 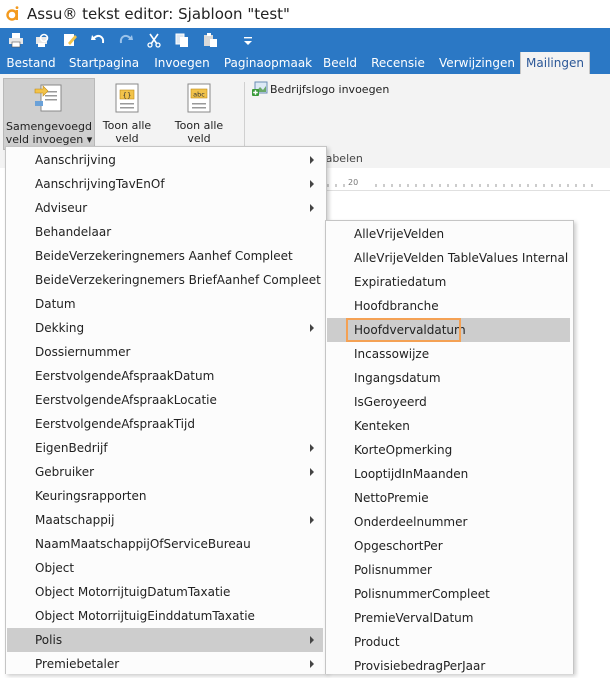 I want to click on window-title: Assu® tekst editor: Sjabloon "test", so click(x=158, y=14).